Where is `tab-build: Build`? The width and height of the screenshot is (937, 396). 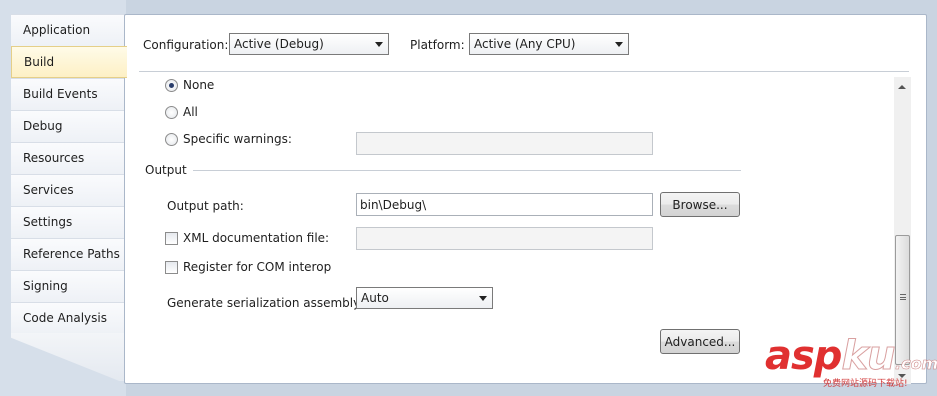 tab-build: Build is located at coordinates (69, 62).